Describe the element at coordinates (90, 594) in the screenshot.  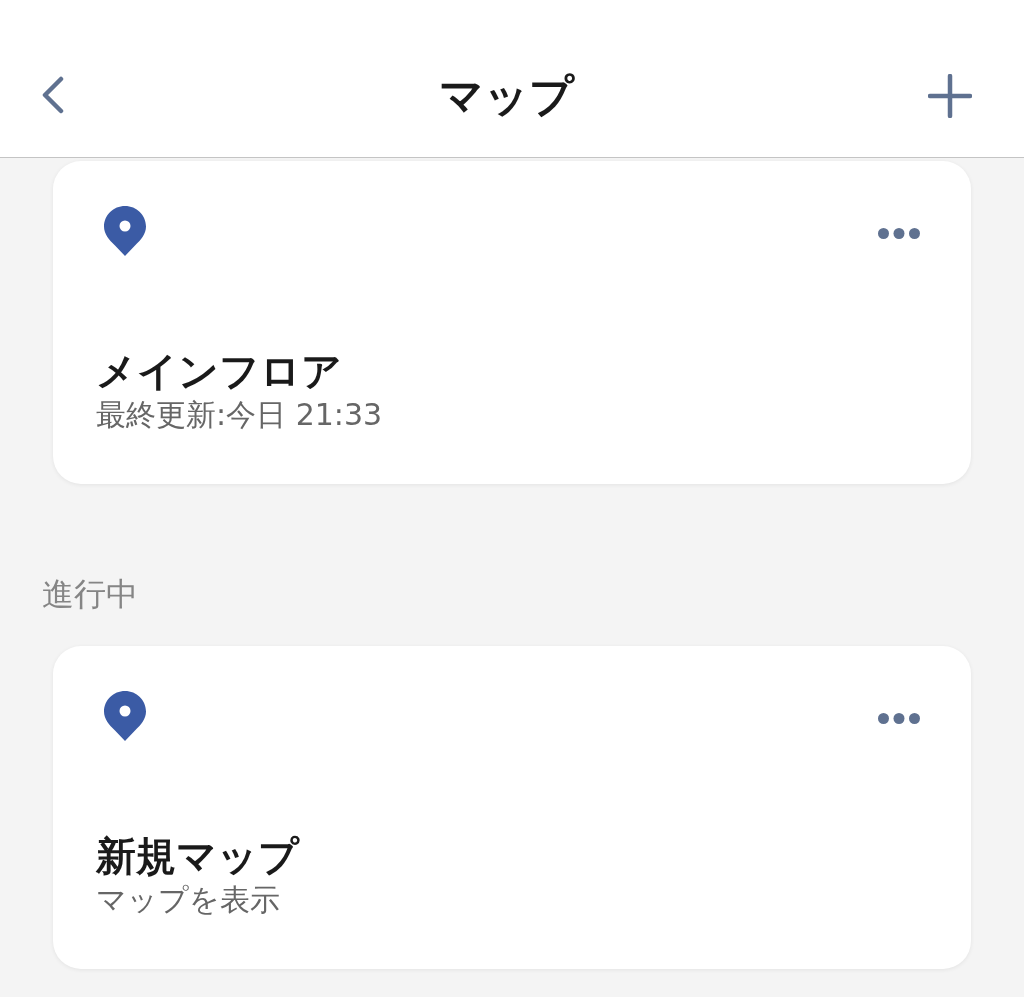
I see `section-heading: 進行中` at that location.